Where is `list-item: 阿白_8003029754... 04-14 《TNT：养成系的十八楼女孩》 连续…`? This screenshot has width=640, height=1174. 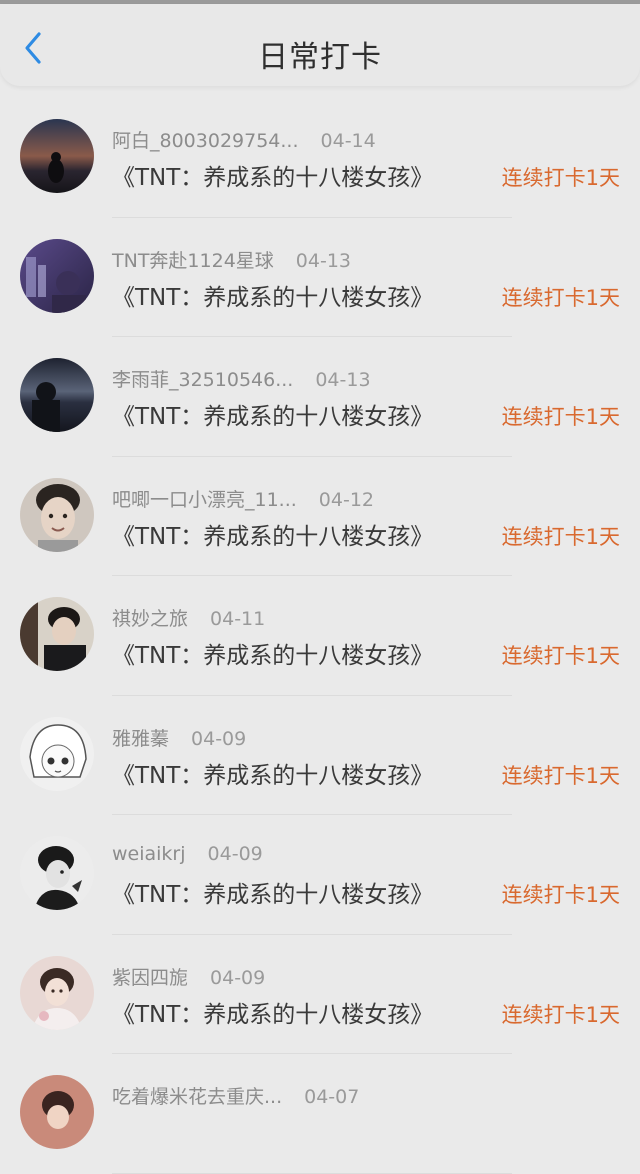
list-item: 阿白_8003029754... 04-14 《TNT：养成系的十八楼女孩》 连续… is located at coordinates (320, 158).